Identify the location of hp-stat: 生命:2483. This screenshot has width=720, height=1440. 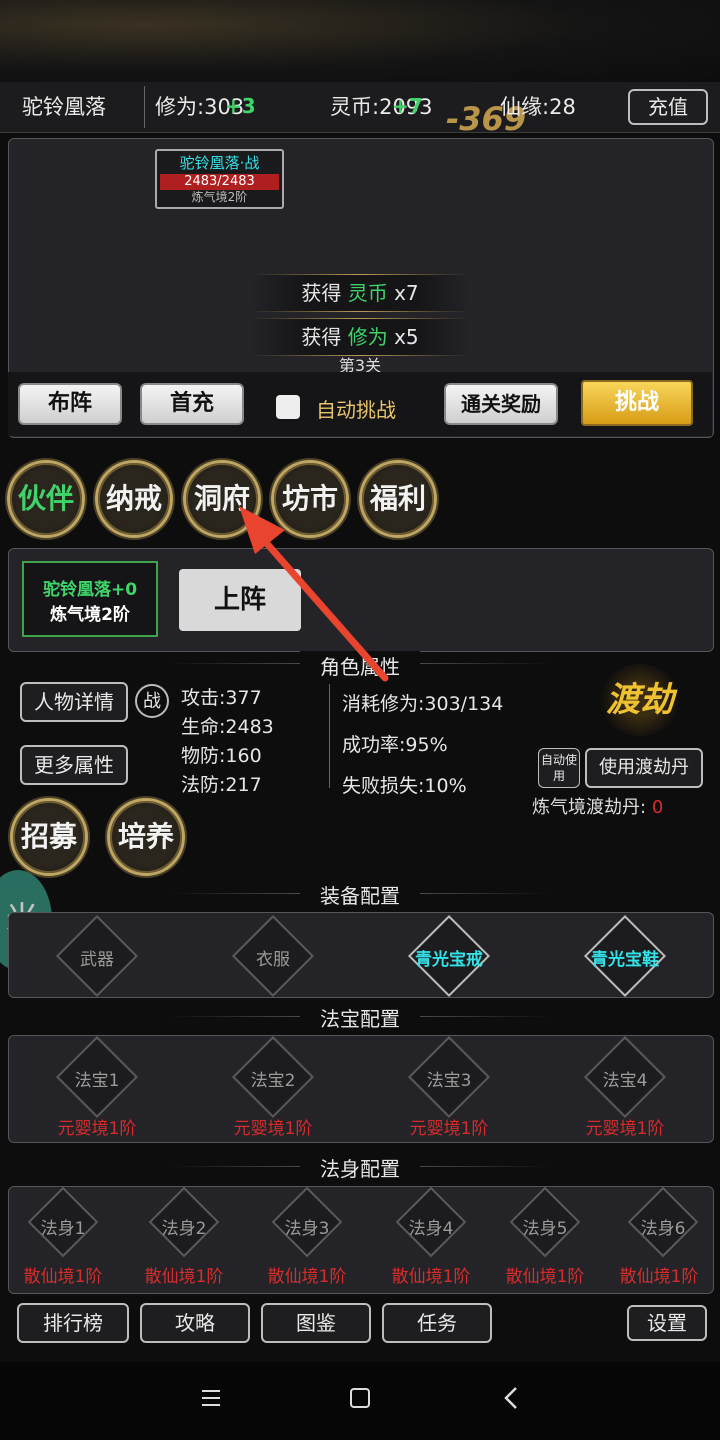
(227, 727).